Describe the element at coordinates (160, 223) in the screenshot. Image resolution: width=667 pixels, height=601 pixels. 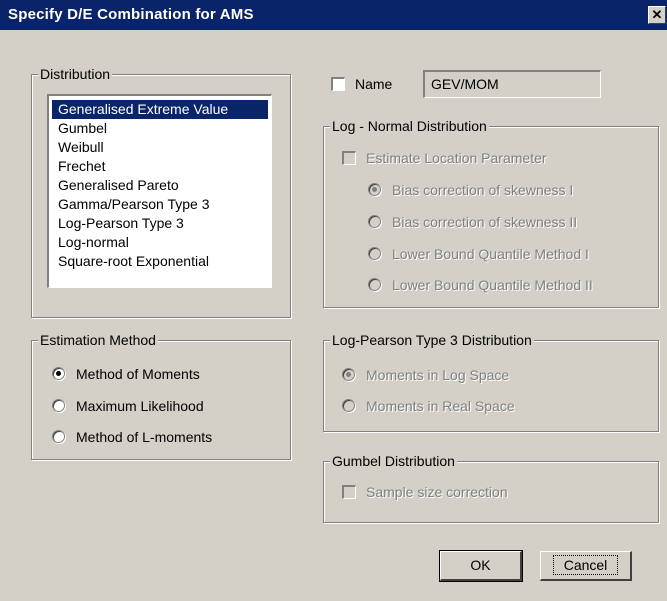
I see `distribution-item: Log-Pearson Type 3` at that location.